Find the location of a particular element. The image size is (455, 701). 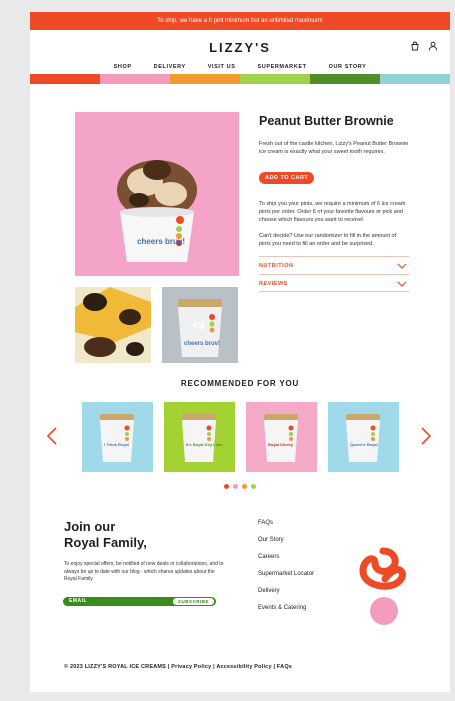

site-logo: LIZZY'S is located at coordinates (240, 47).